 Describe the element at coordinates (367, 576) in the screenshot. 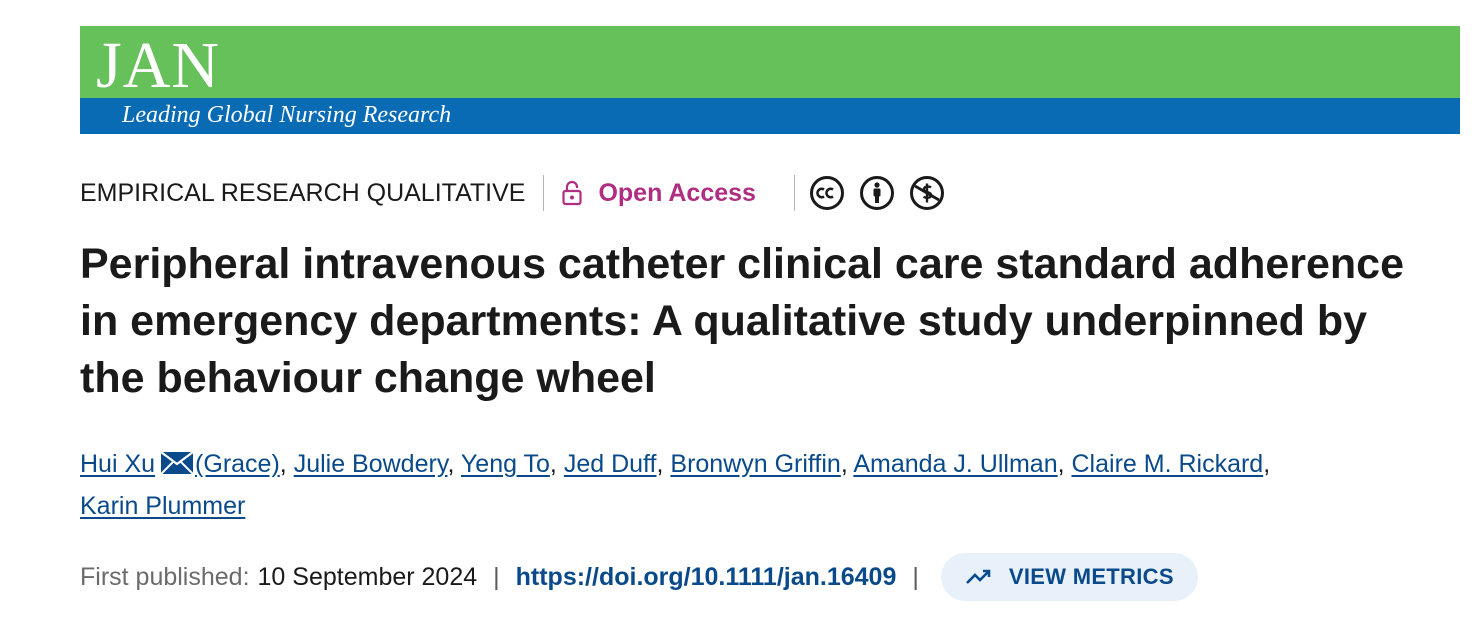

I see `first-published-date: 10 September 2024` at that location.